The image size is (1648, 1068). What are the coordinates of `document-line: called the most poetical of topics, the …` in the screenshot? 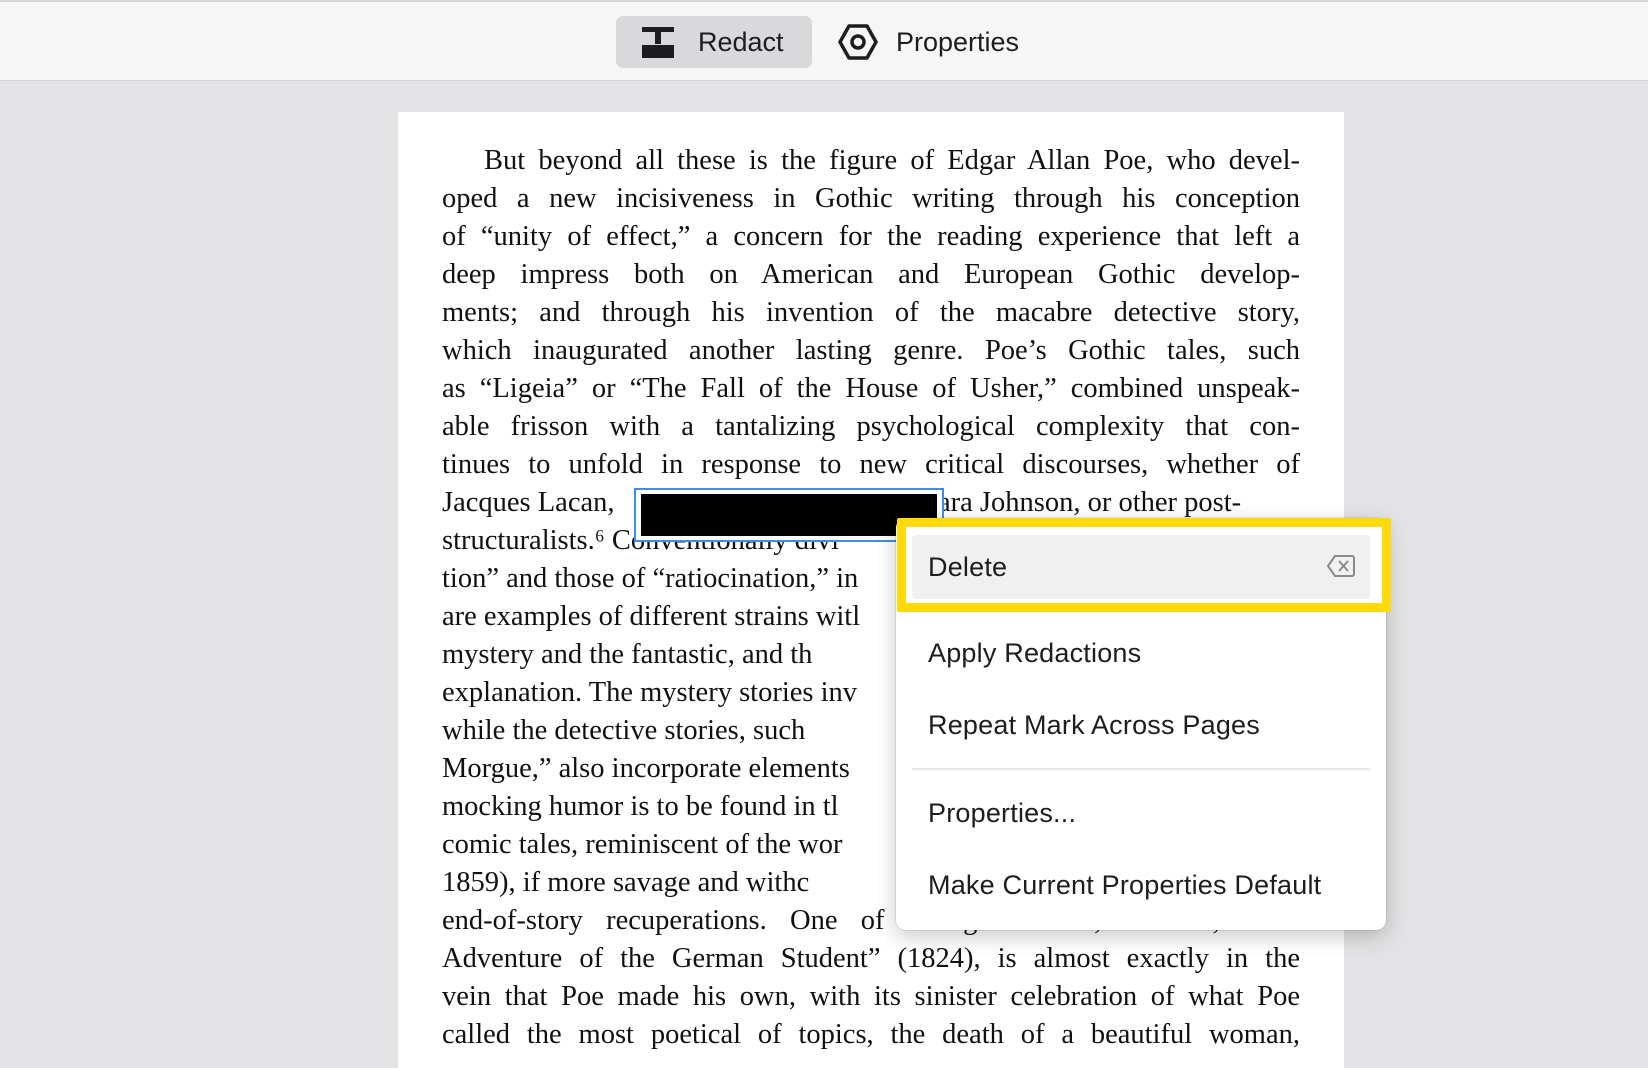 It's located at (871, 1034).